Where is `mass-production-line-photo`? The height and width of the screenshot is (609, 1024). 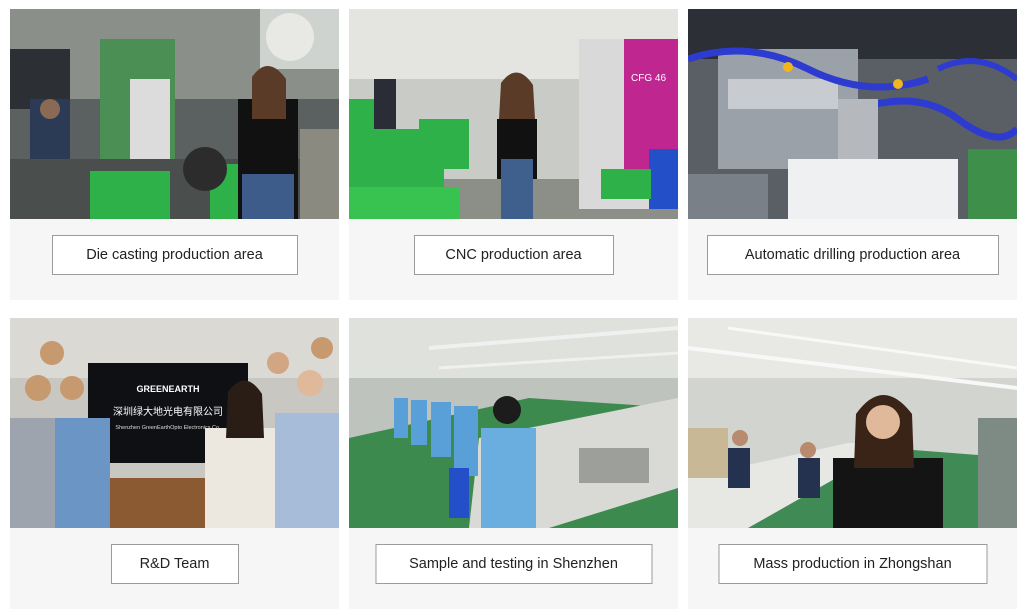
mass-production-line-photo is located at coordinates (852, 423).